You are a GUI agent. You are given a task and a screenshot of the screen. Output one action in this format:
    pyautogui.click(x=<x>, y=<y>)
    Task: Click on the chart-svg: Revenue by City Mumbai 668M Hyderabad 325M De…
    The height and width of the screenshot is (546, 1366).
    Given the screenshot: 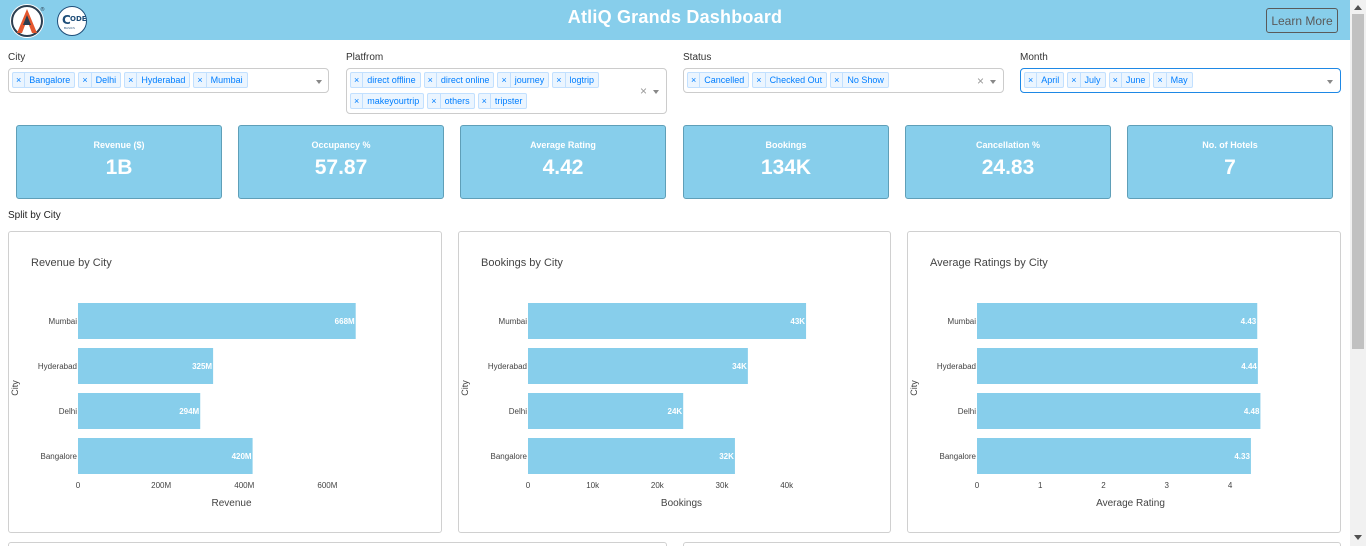 What is the action you would take?
    pyautogui.click(x=183, y=383)
    